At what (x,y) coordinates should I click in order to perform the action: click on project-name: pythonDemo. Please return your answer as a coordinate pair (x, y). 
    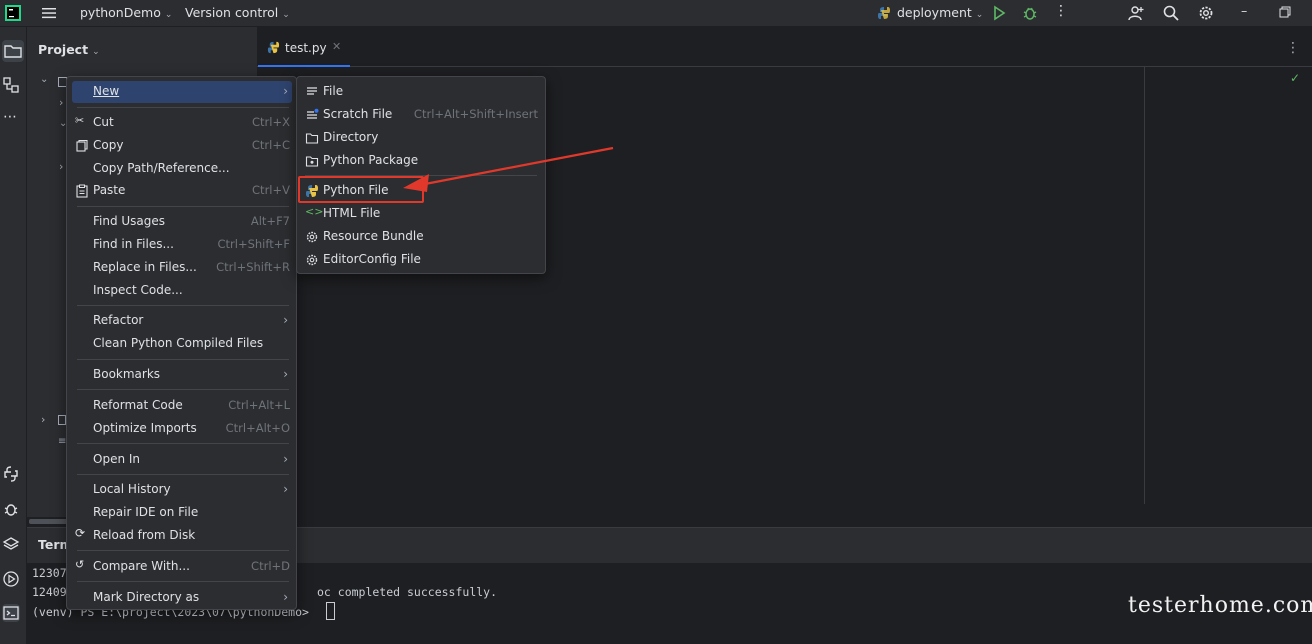
    Looking at the image, I should click on (120, 12).